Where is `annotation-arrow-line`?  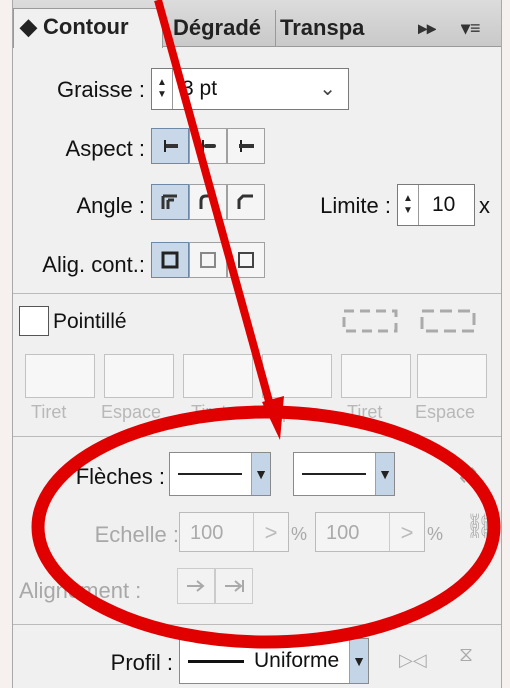
annotation-arrow-line is located at coordinates (215, 207).